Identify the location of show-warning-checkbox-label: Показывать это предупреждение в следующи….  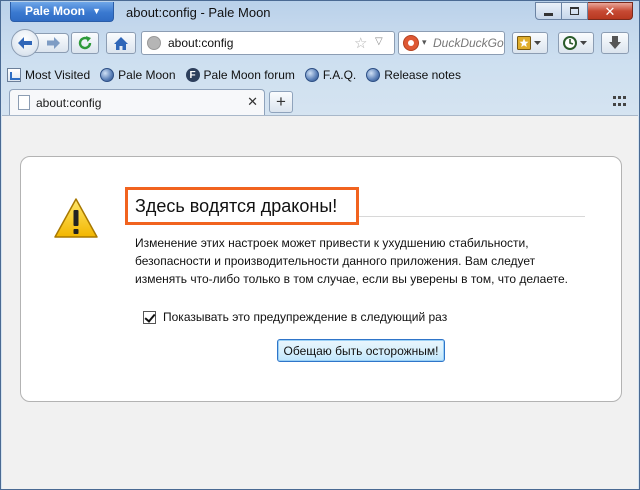
(305, 317).